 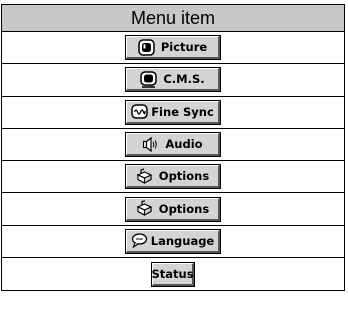 I want to click on picture-label: Picture, so click(x=184, y=47).